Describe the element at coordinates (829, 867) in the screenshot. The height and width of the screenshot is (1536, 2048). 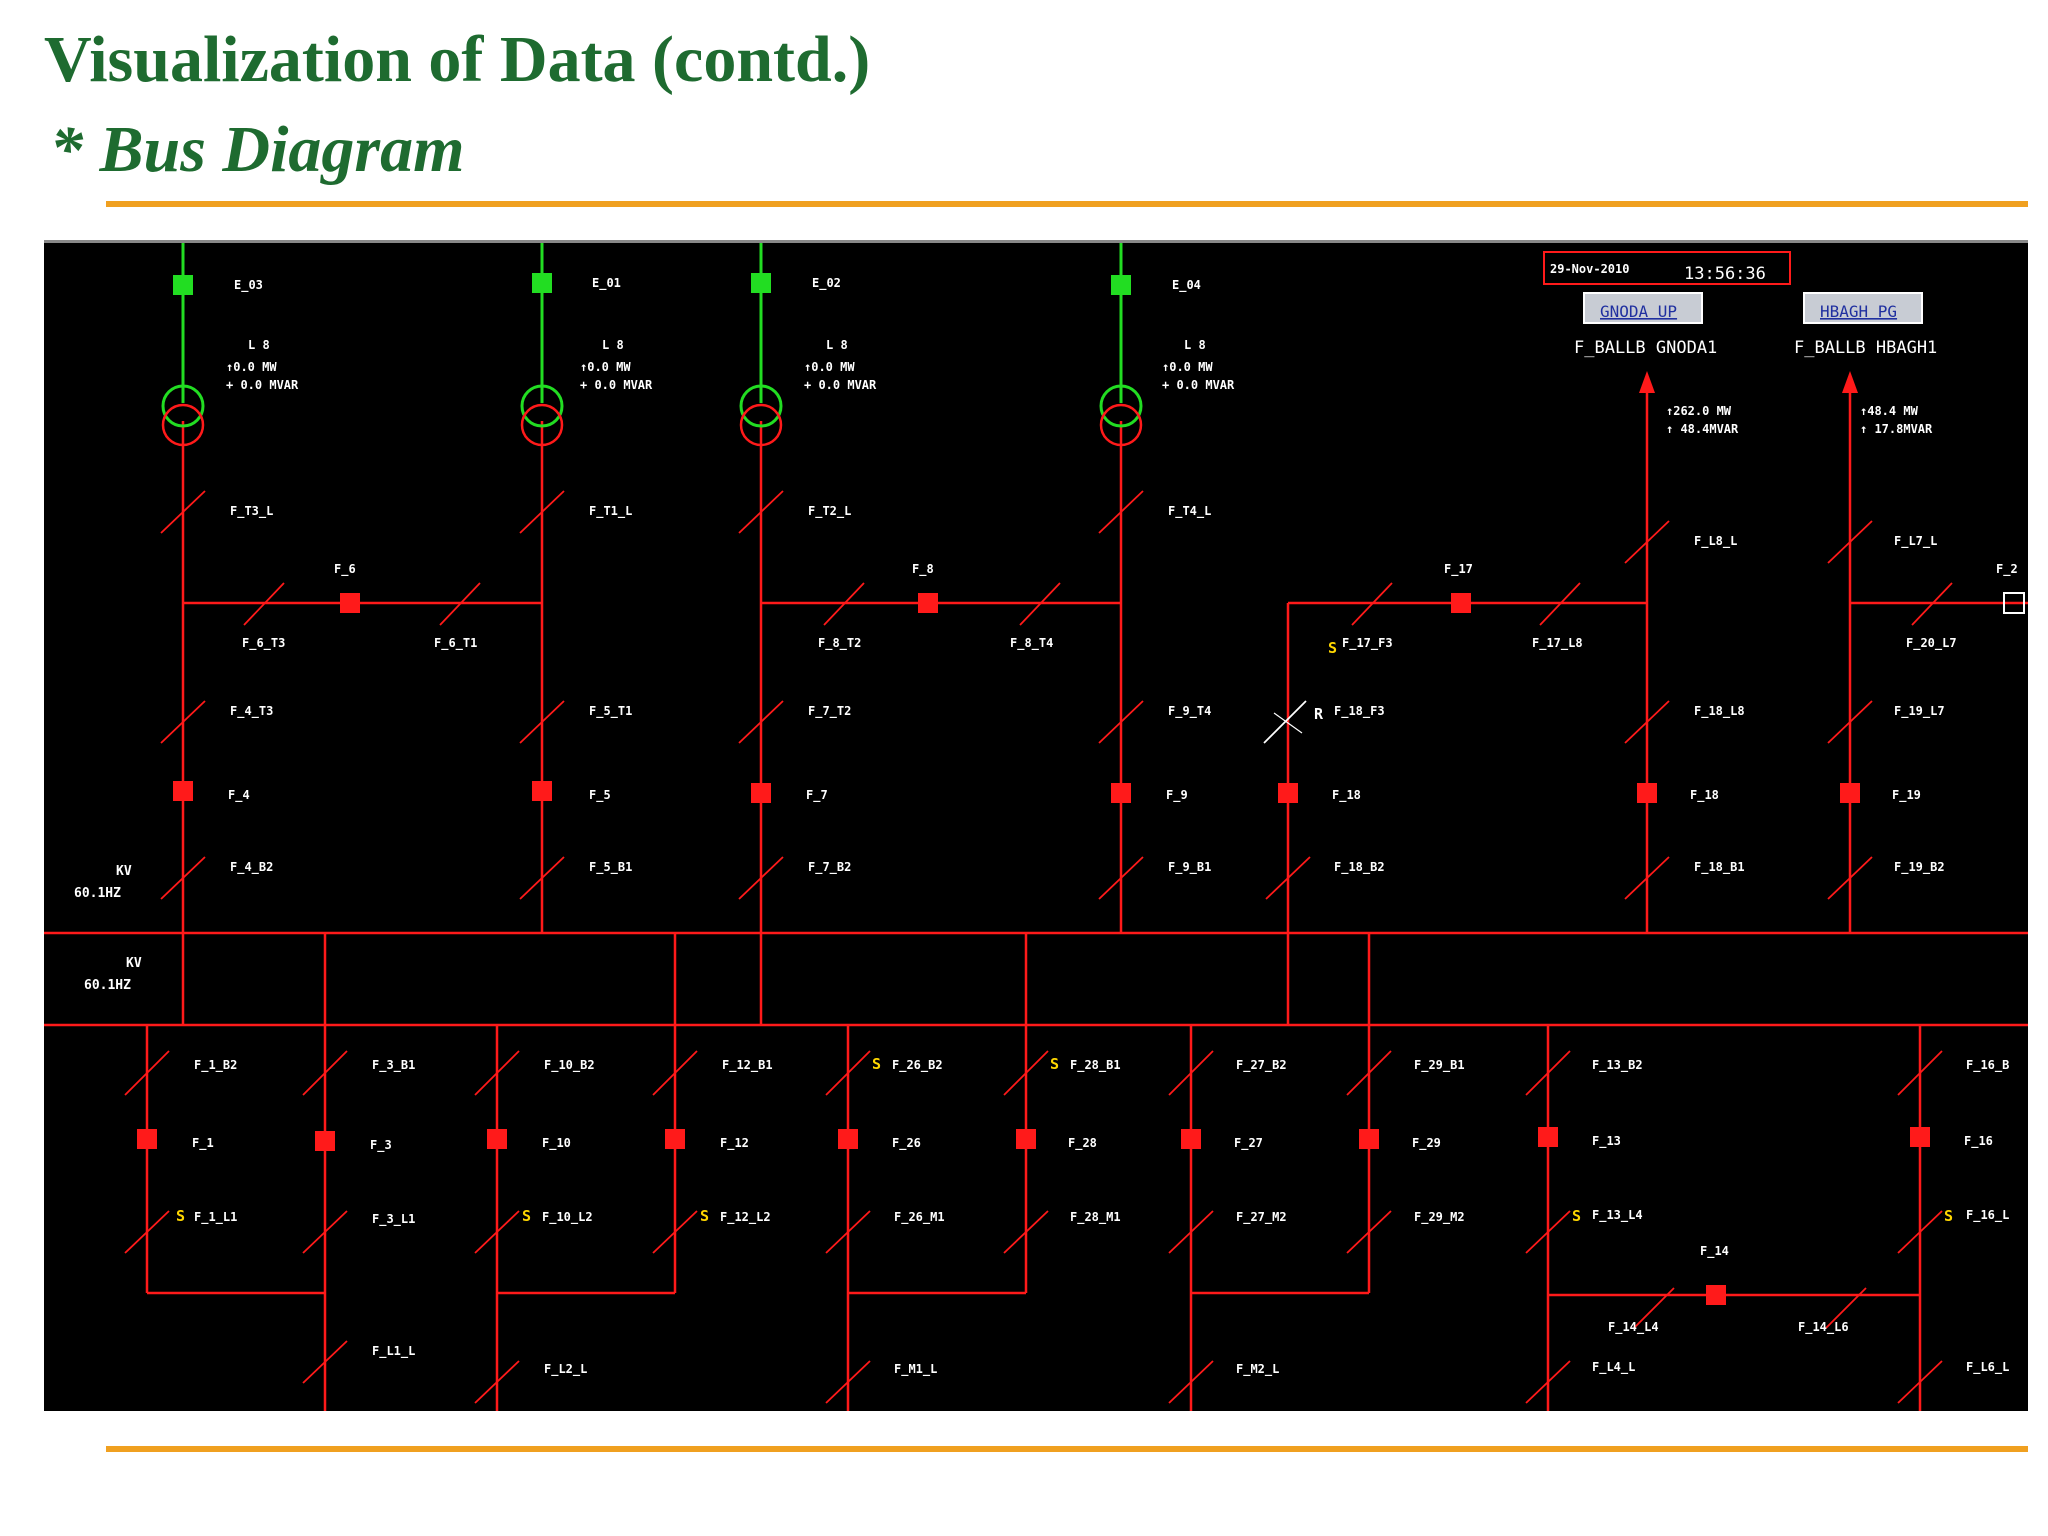
I see `feeder-label: F_7_B2` at that location.